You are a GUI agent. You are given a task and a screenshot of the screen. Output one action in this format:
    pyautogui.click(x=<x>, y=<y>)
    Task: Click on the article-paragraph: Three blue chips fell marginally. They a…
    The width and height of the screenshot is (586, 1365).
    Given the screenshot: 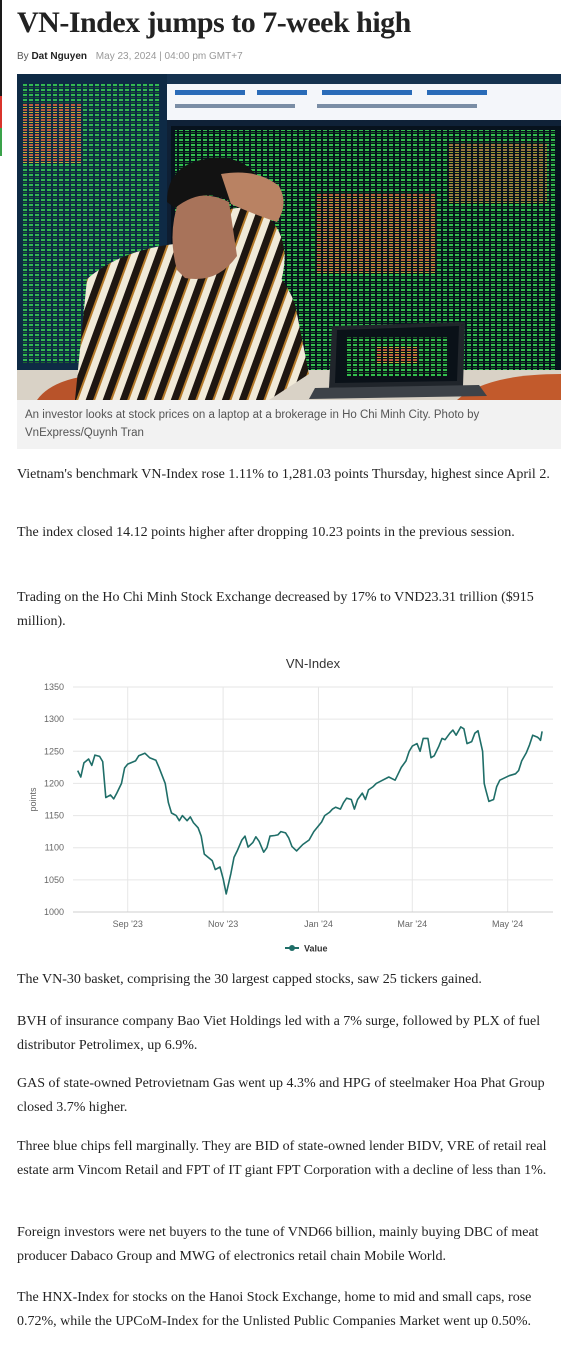 What is the action you would take?
    pyautogui.click(x=282, y=1158)
    